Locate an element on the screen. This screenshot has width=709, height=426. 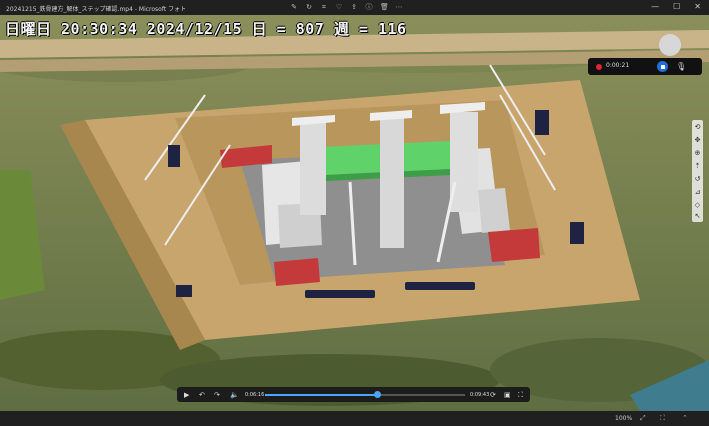
delete-icon: 🗑 is located at coordinates (384, 7).